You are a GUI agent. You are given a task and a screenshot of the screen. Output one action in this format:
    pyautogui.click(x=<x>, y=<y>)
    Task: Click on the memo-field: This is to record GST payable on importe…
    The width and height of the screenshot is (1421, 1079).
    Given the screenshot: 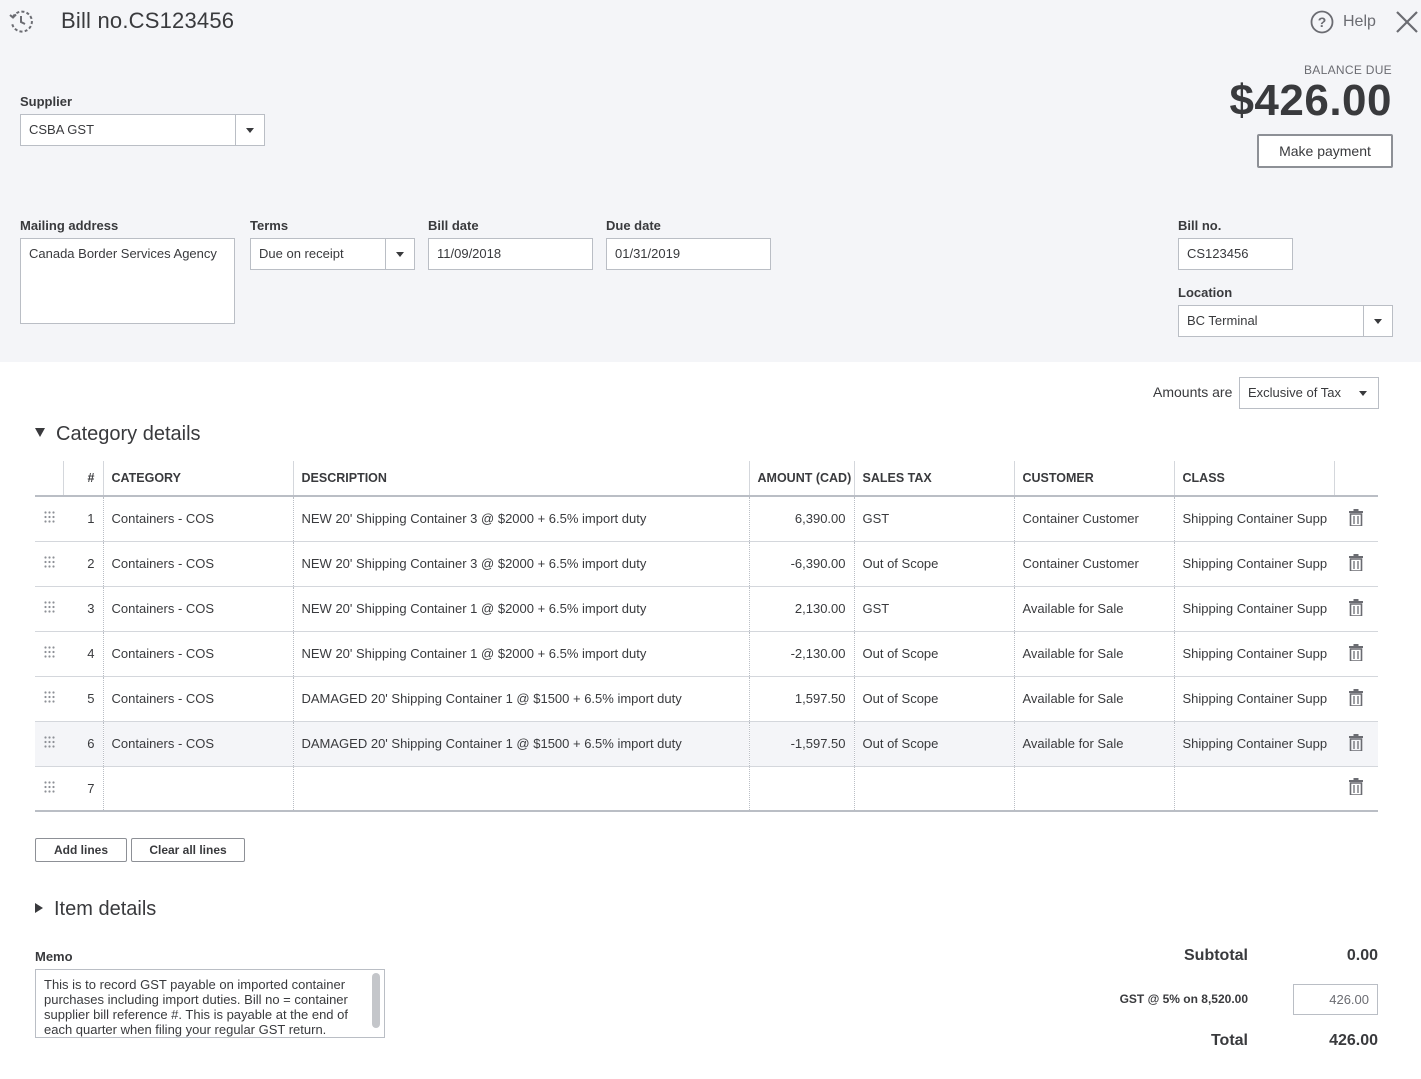 What is the action you would take?
    pyautogui.click(x=210, y=1003)
    